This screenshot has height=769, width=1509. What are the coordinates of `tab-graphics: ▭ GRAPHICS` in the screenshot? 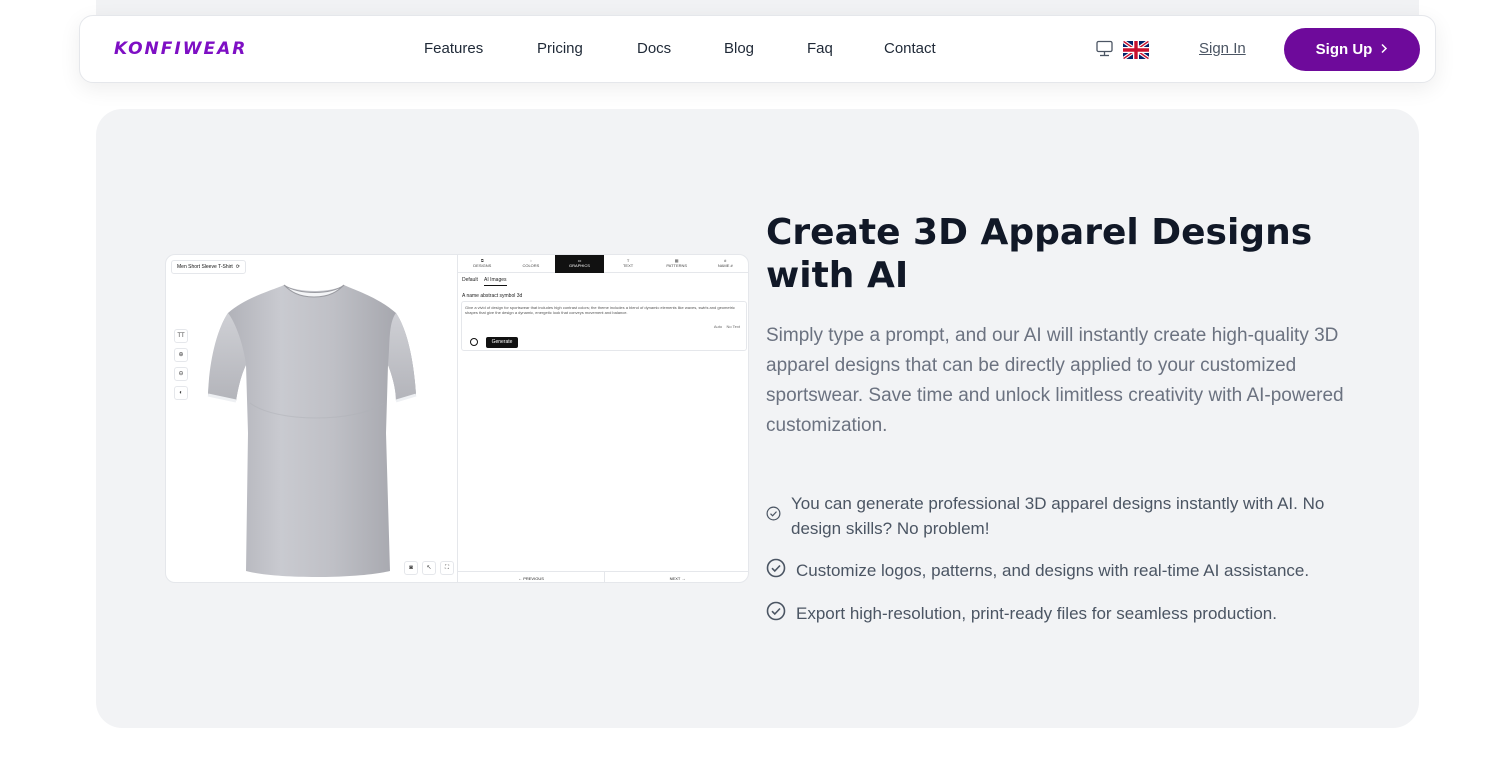 It's located at (579, 264).